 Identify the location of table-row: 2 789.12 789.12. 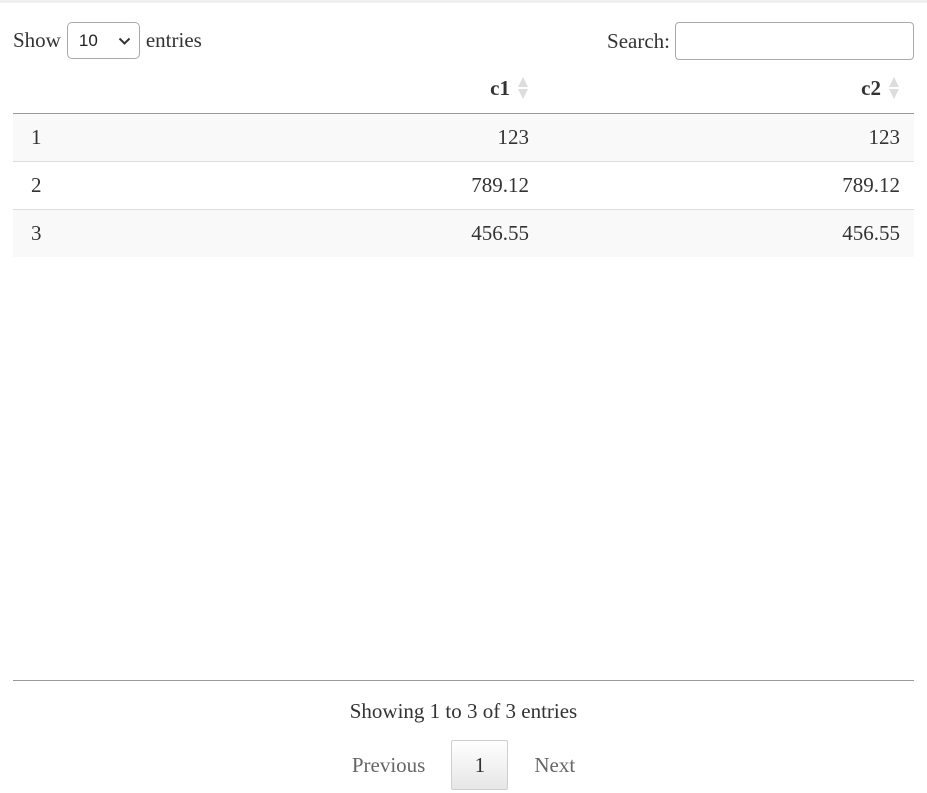
(463, 185).